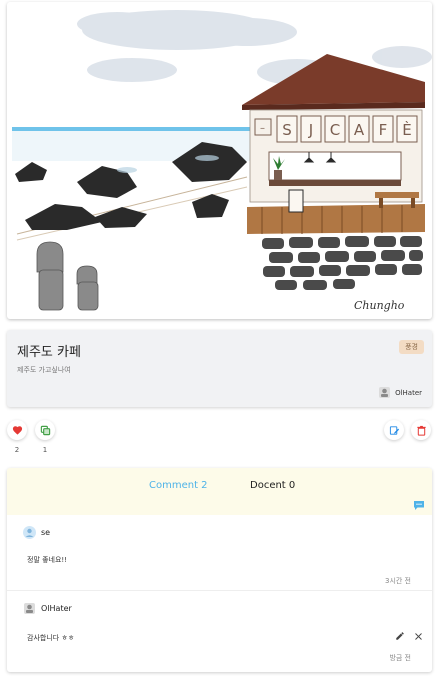 The width and height of the screenshot is (440, 689). Describe the element at coordinates (379, 305) in the screenshot. I see `artist-signature: Chungho` at that location.